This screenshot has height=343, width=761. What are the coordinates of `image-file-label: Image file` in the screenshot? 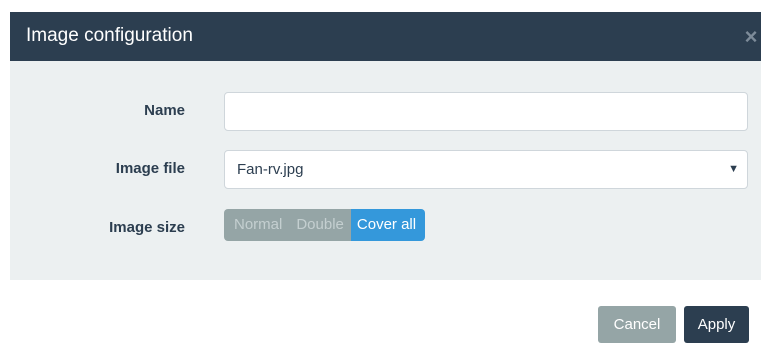 It's located at (150, 168).